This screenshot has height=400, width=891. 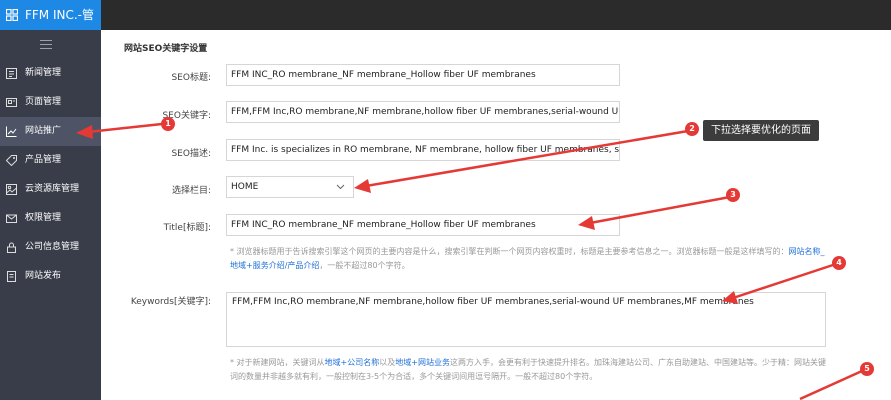 I want to click on chart-icon, so click(x=11, y=131).